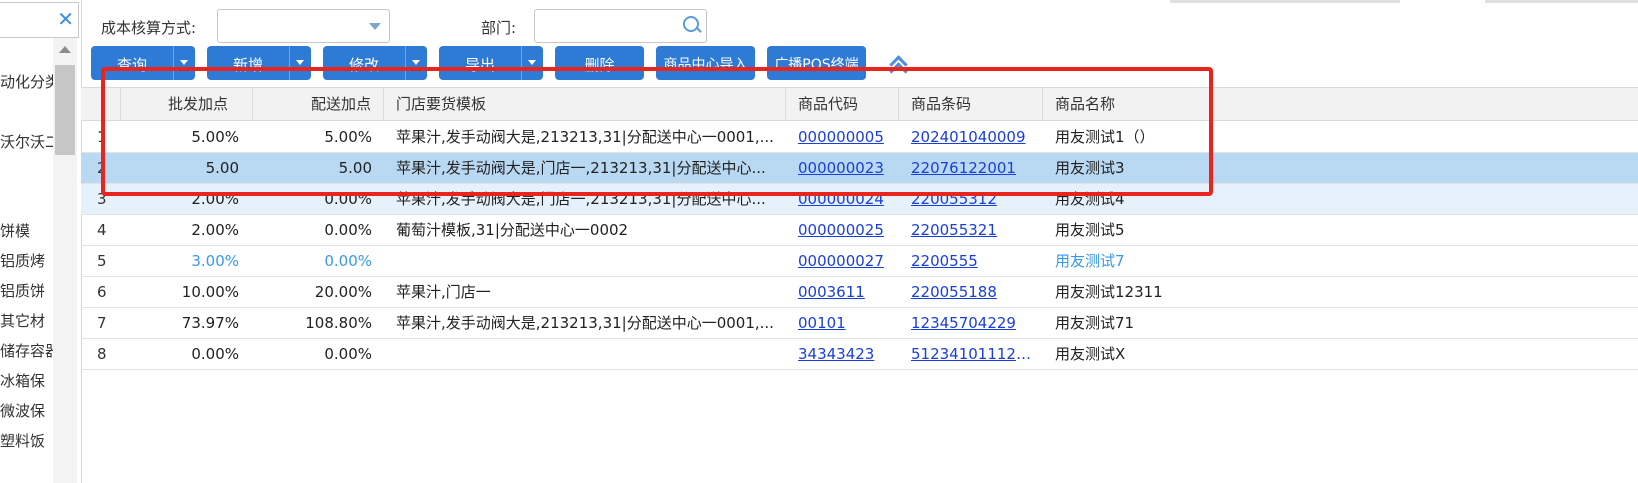 The image size is (1638, 483). I want to click on query-button: 查询, so click(143, 63).